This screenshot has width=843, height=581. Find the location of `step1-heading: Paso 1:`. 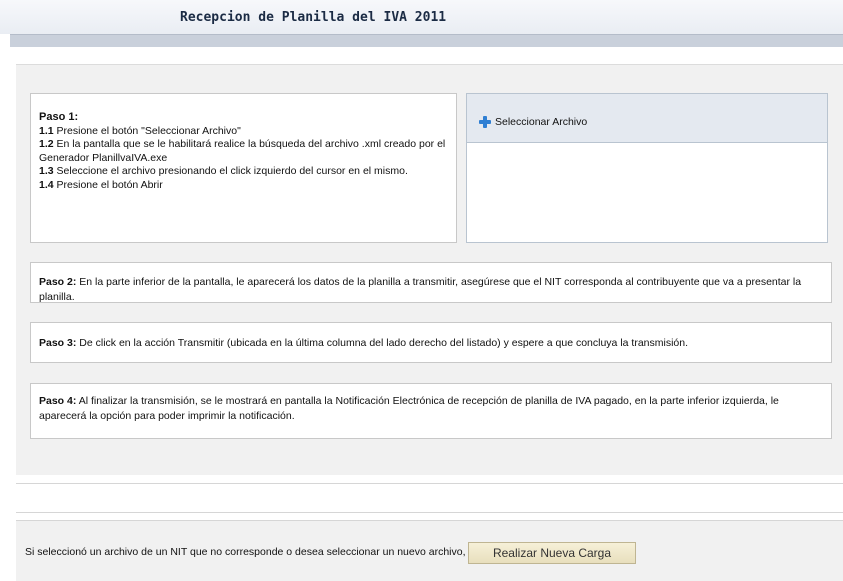

step1-heading: Paso 1: is located at coordinates (59, 117).